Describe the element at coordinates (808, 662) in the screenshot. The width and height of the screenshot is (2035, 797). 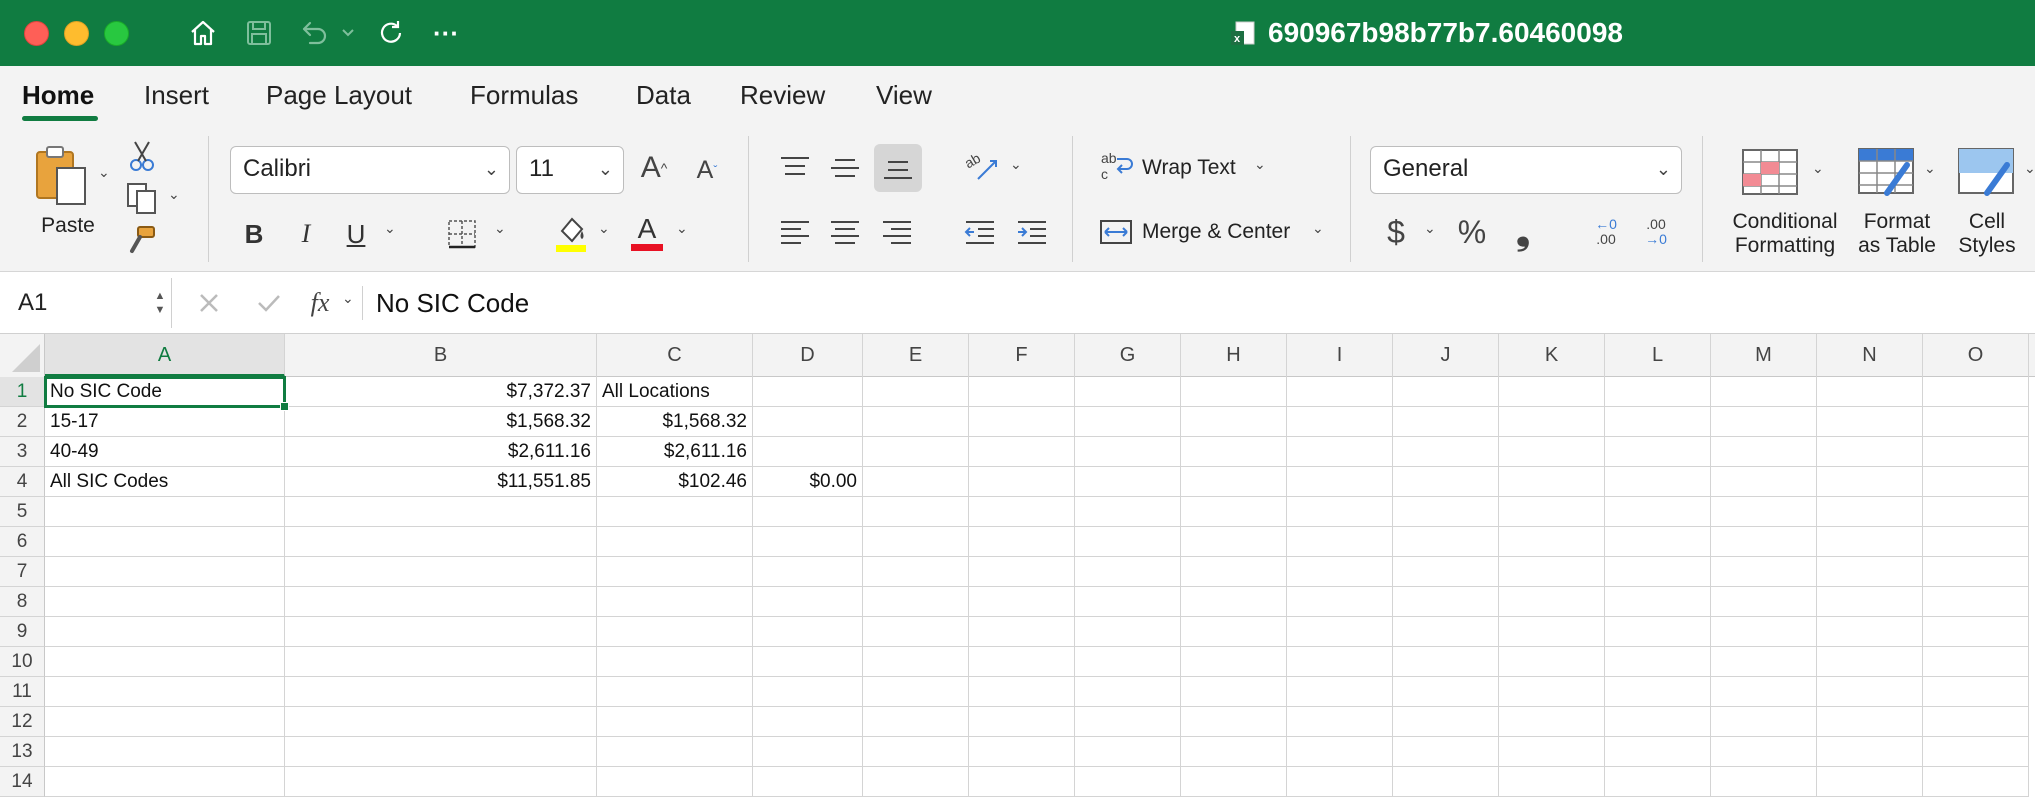
I see `cell-d10` at that location.